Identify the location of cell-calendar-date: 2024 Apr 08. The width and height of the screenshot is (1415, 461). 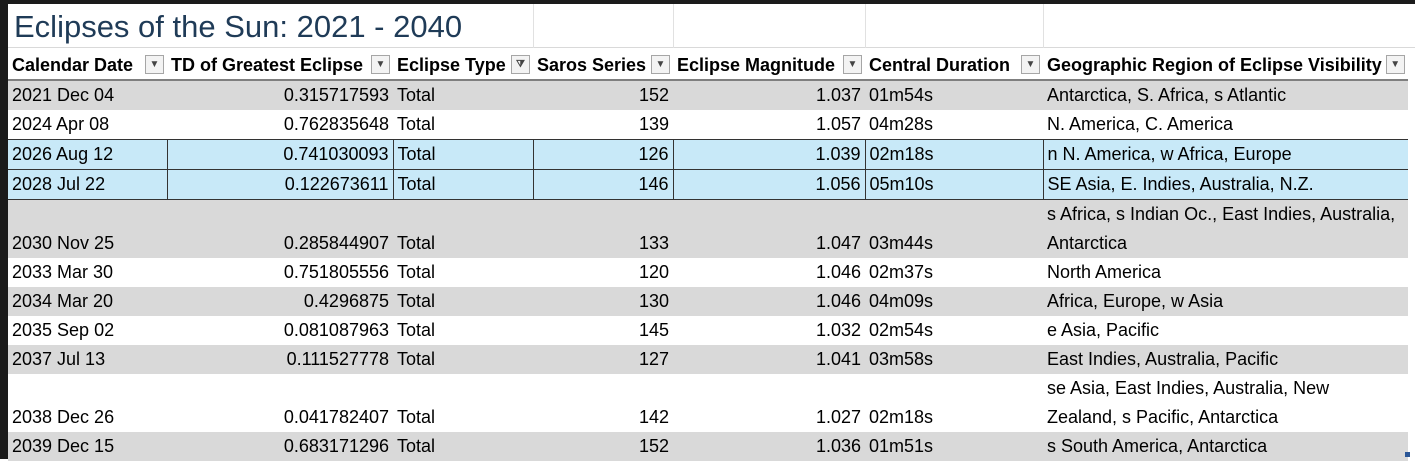
(87, 125).